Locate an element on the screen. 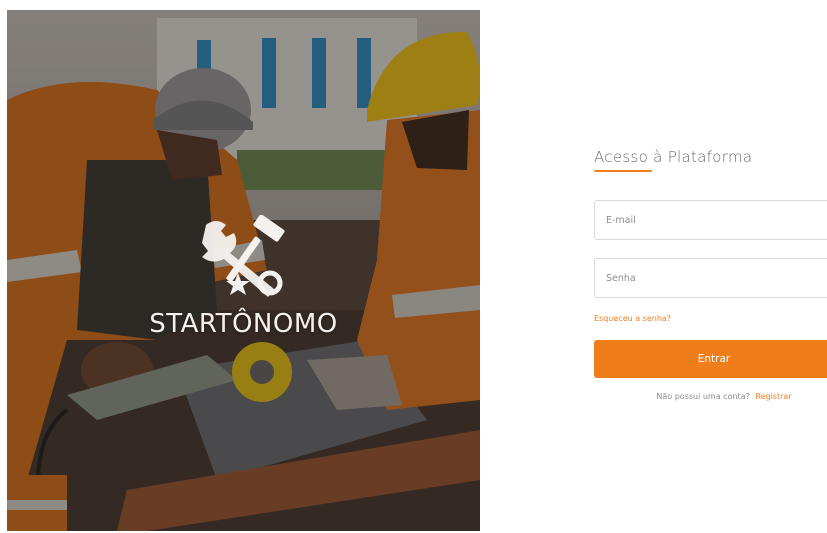  register-prompt: Não possui uma conta? Registrar is located at coordinates (710, 396).